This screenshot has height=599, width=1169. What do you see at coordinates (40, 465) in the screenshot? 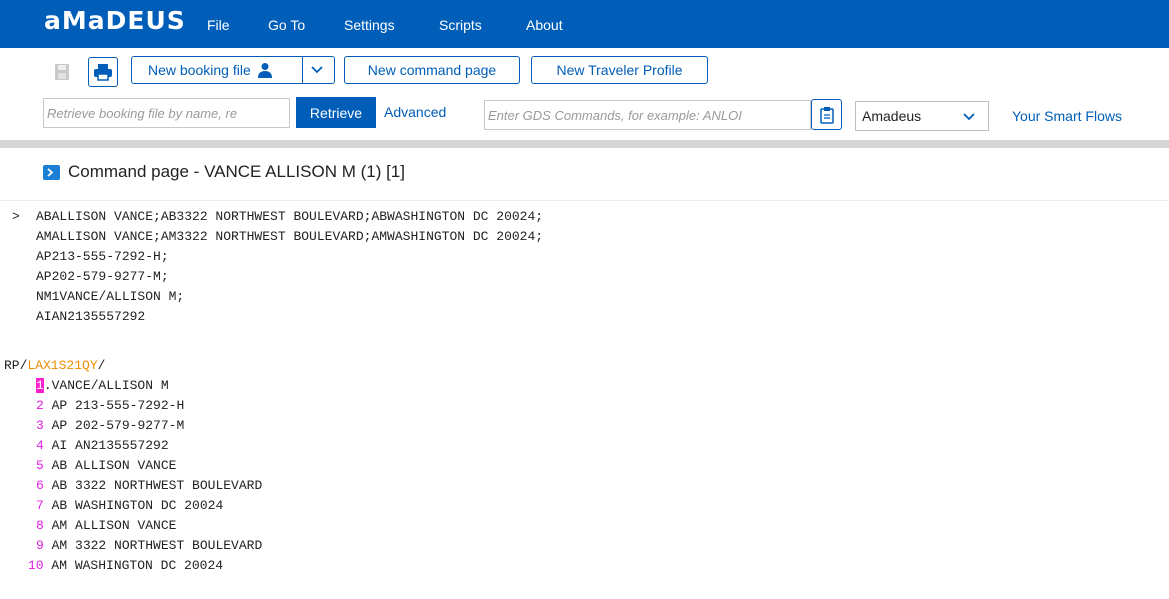
I see `entry-number: 5` at bounding box center [40, 465].